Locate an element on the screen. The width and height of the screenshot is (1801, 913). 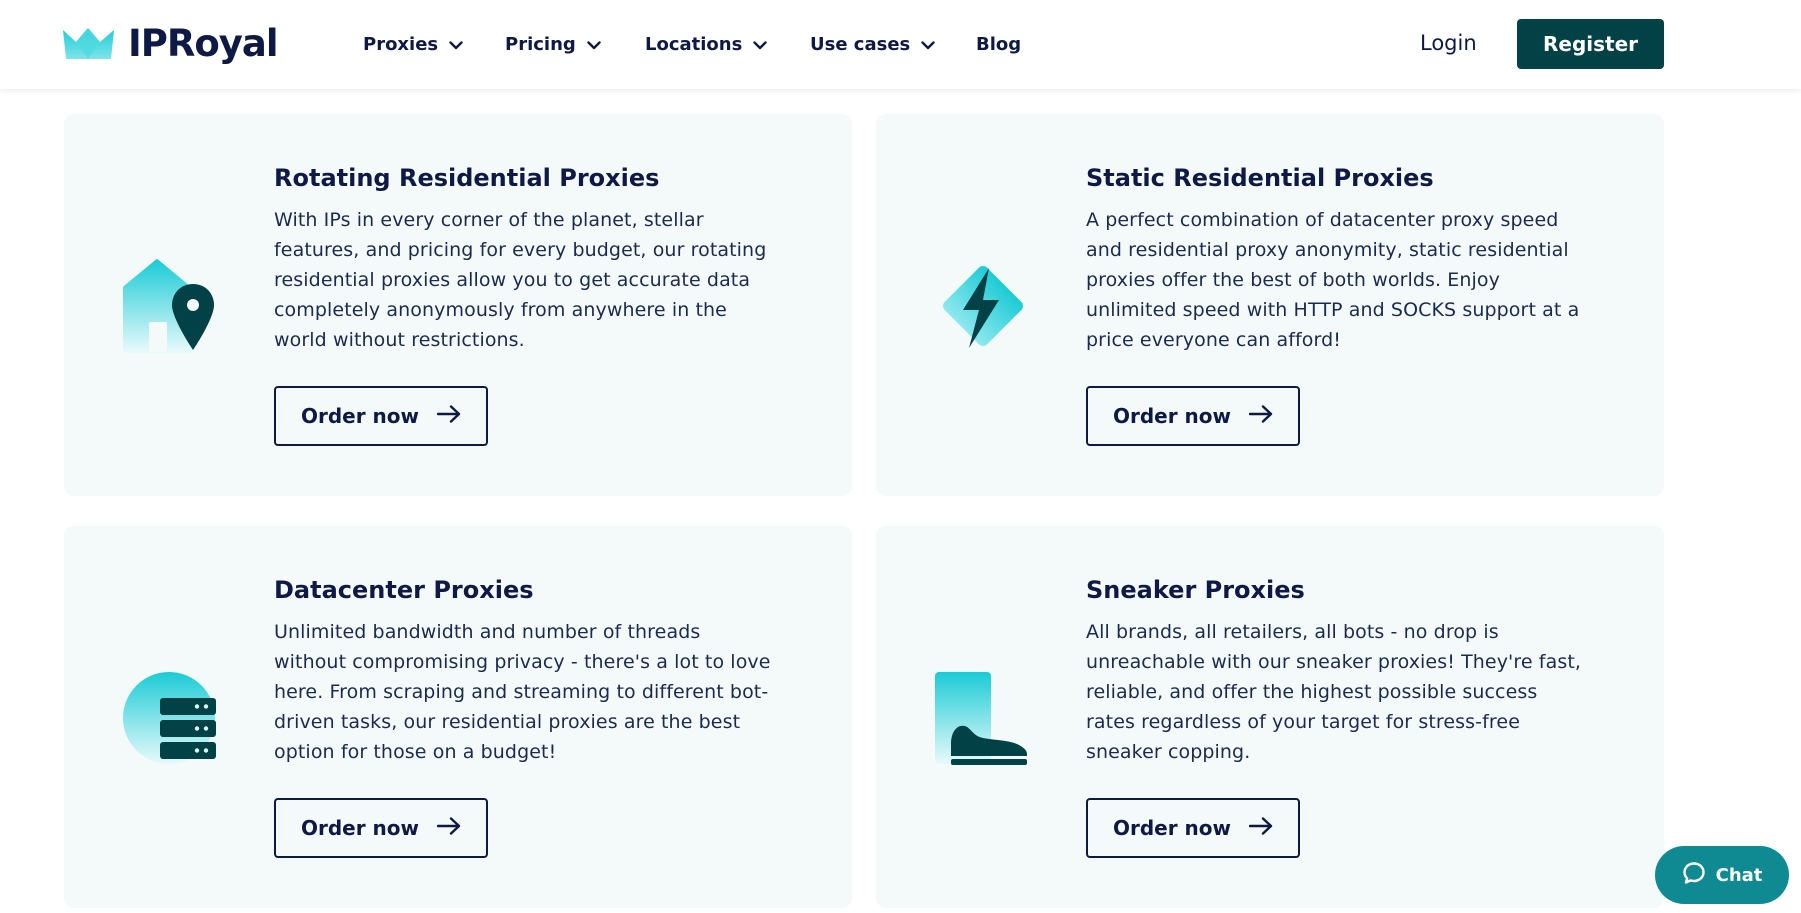
crown-logo-icon is located at coordinates (88, 43).